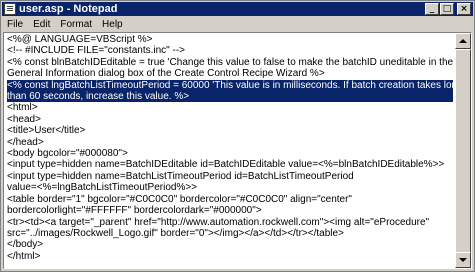 The height and width of the screenshot is (272, 475). I want to click on window-title: user.asp - Notepad, so click(68, 9).